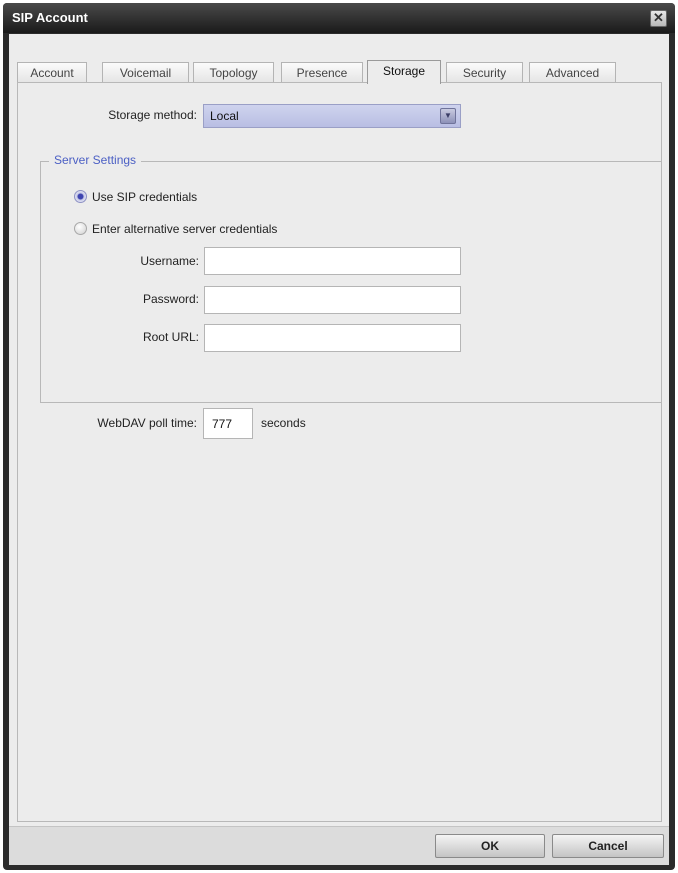 Image resolution: width=678 pixels, height=873 pixels. I want to click on username-field, so click(332, 261).